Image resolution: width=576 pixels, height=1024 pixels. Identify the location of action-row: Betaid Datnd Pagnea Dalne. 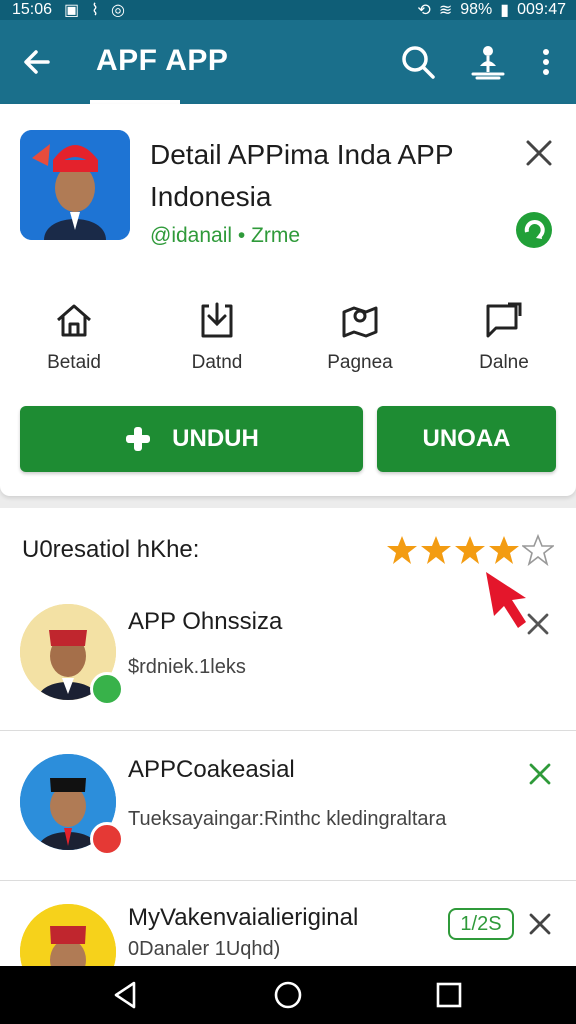
(288, 343).